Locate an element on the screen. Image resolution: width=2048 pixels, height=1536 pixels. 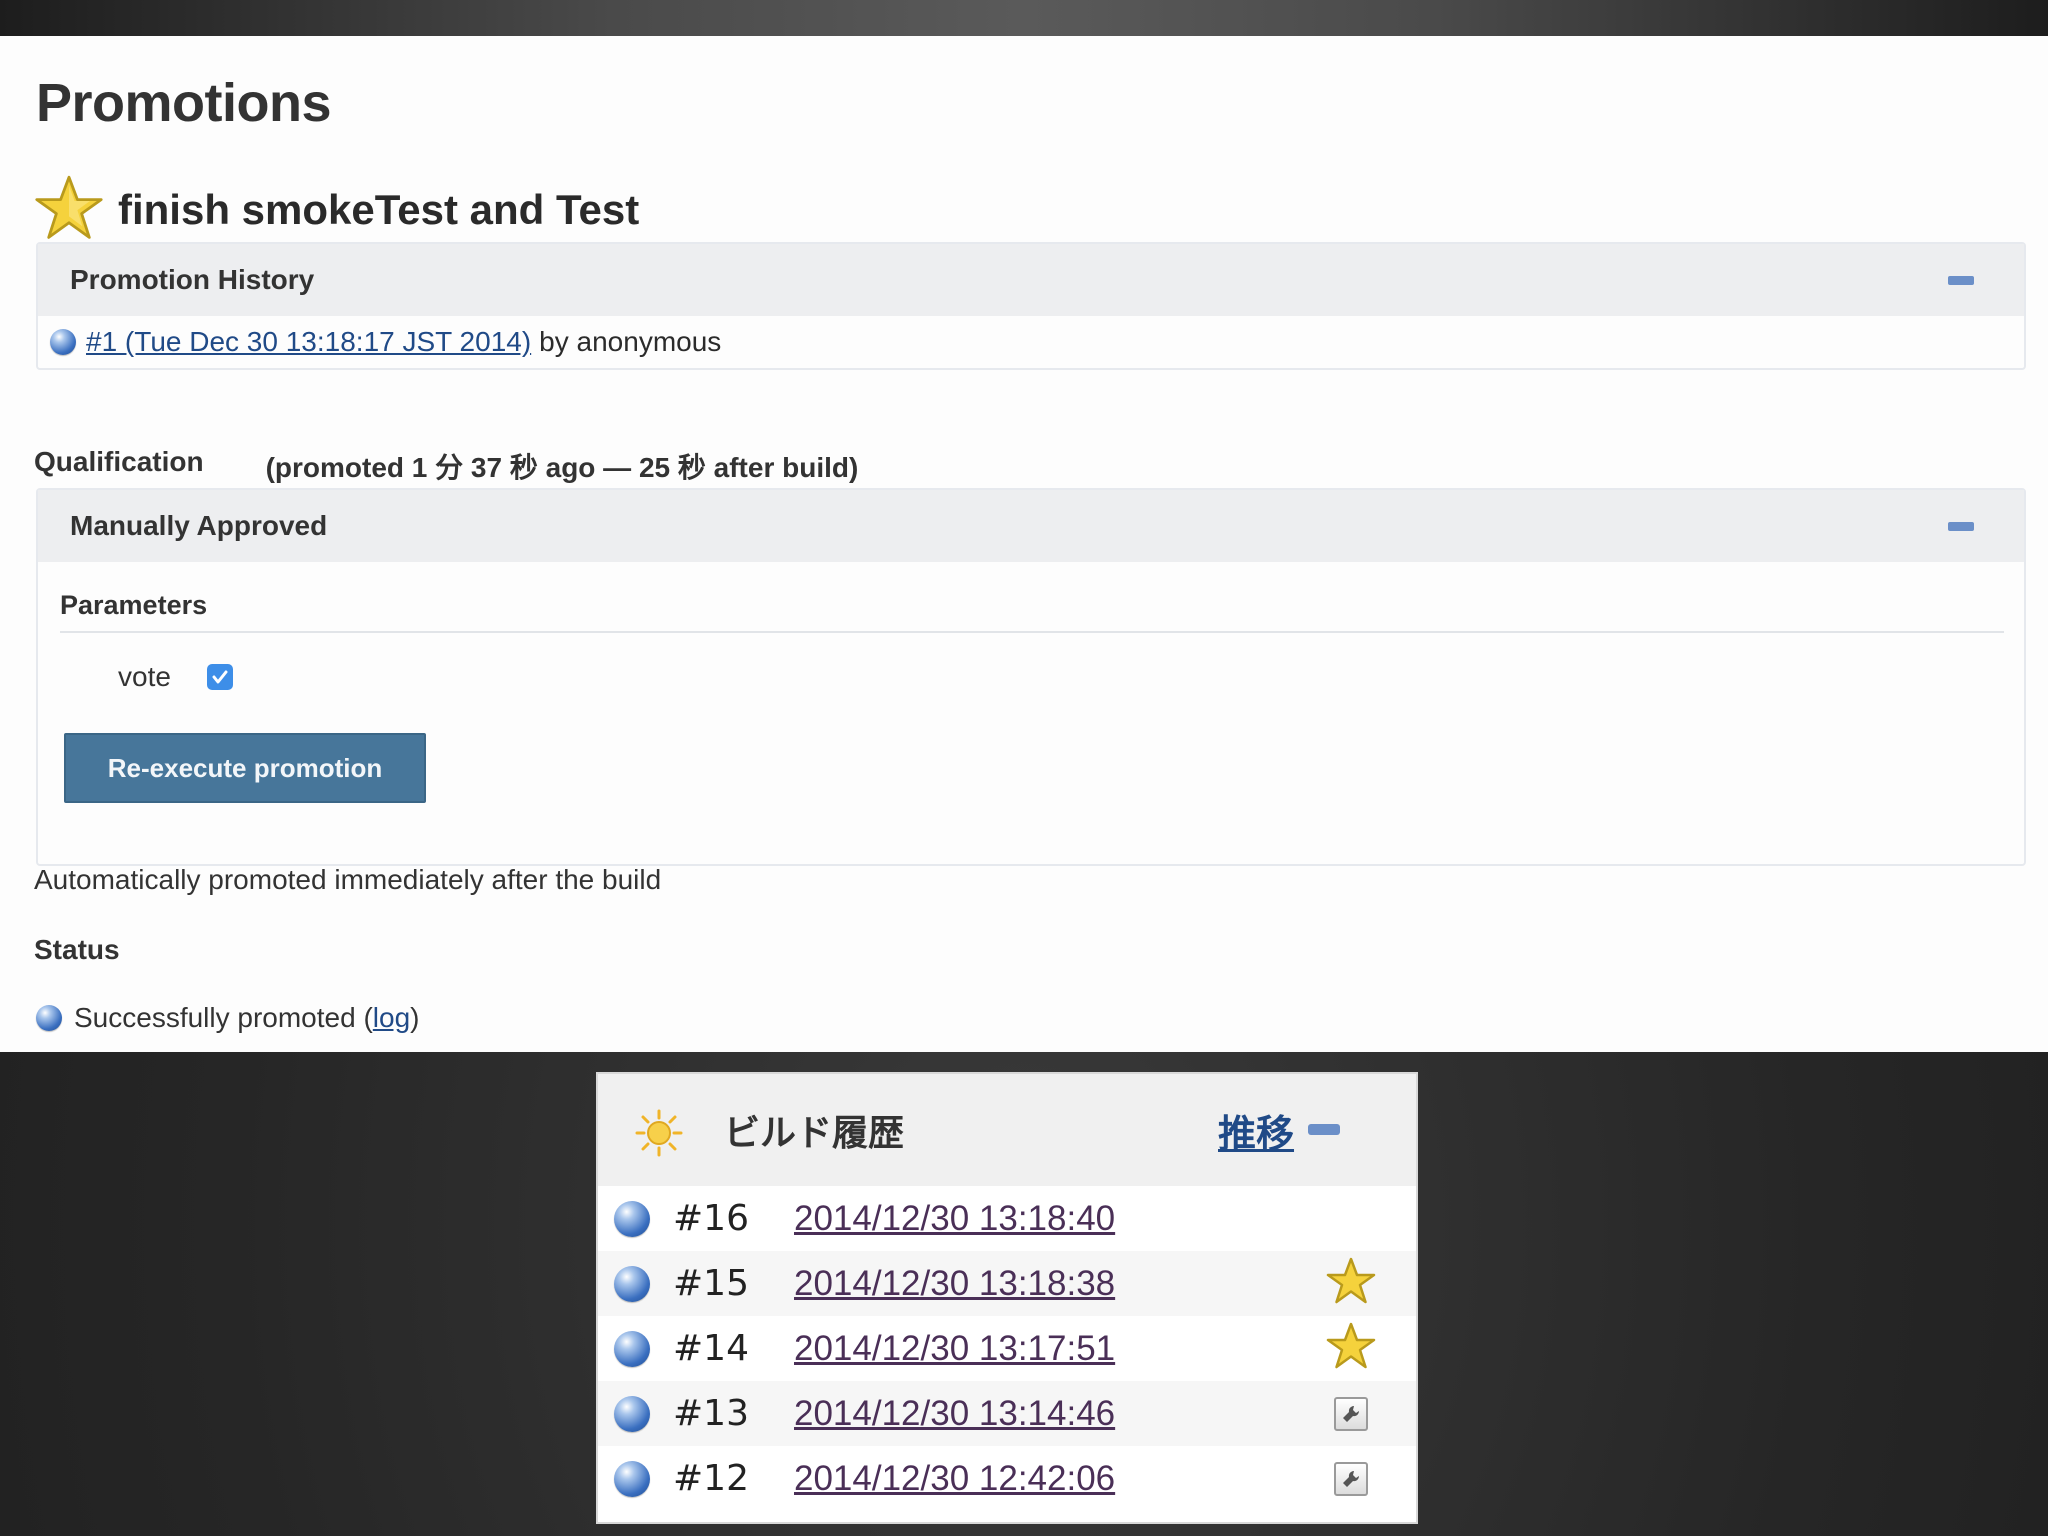
build-date-link: 2014/12/30 13:14:46 is located at coordinates (954, 1414).